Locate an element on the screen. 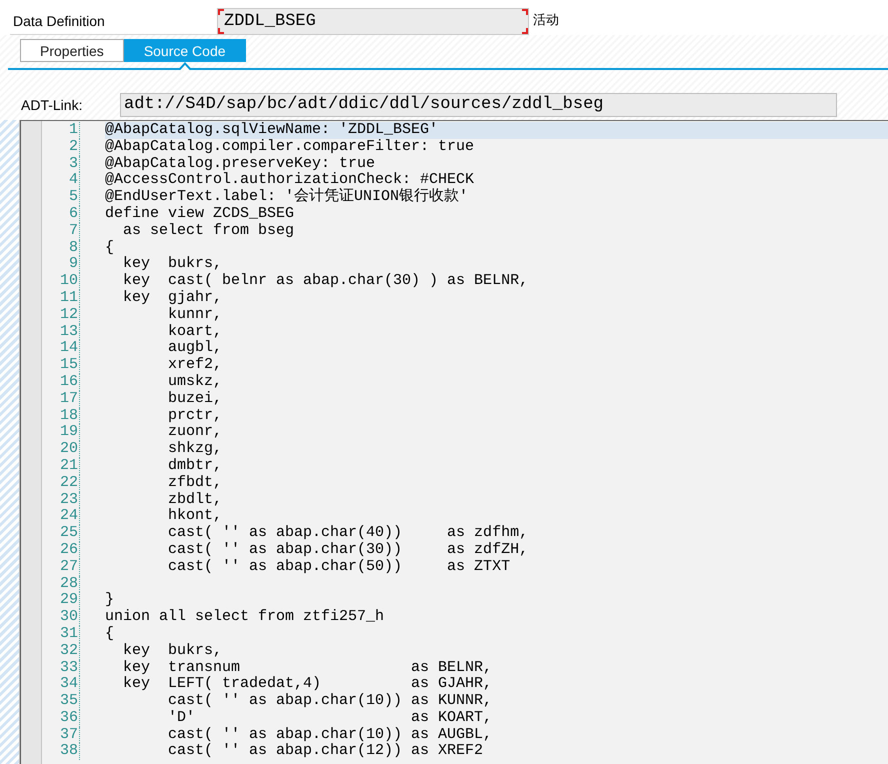  line-number: 20 is located at coordinates (61, 449).